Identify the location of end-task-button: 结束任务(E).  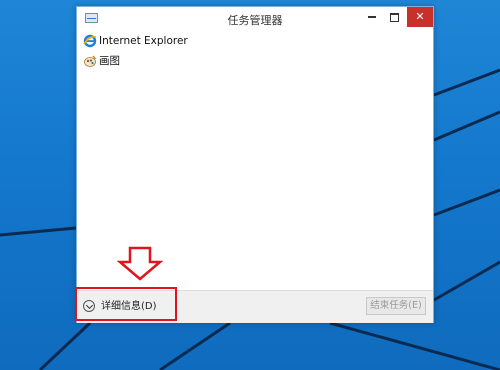
(396, 306).